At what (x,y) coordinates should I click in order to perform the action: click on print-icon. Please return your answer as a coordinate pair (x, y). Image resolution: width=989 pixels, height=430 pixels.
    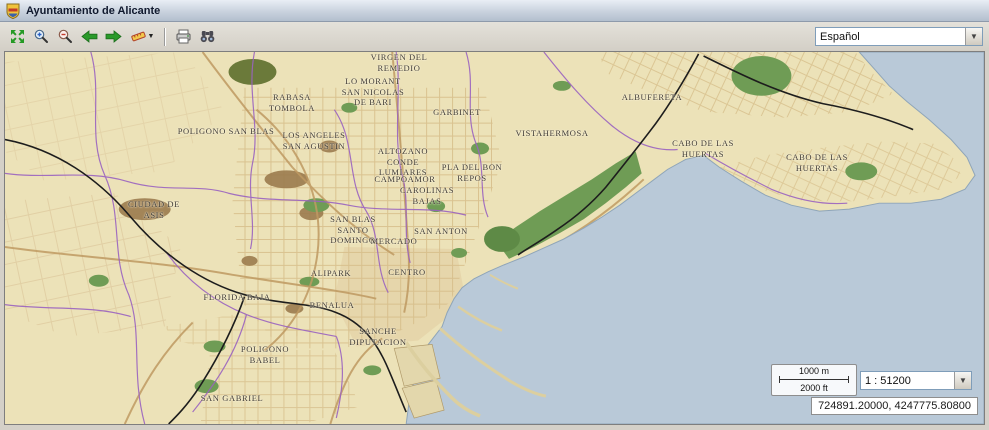
    Looking at the image, I should click on (183, 36).